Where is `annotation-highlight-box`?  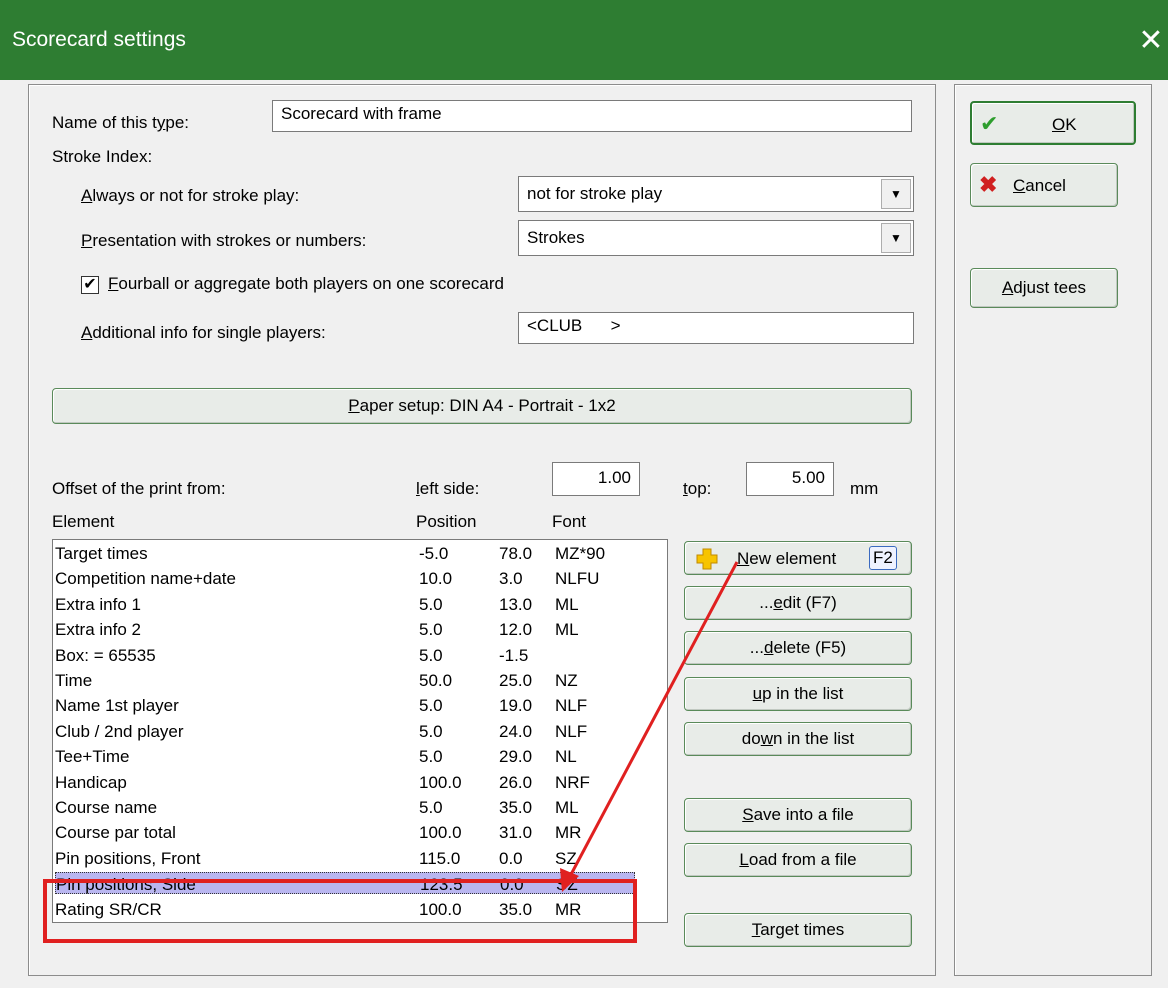
annotation-highlight-box is located at coordinates (340, 911).